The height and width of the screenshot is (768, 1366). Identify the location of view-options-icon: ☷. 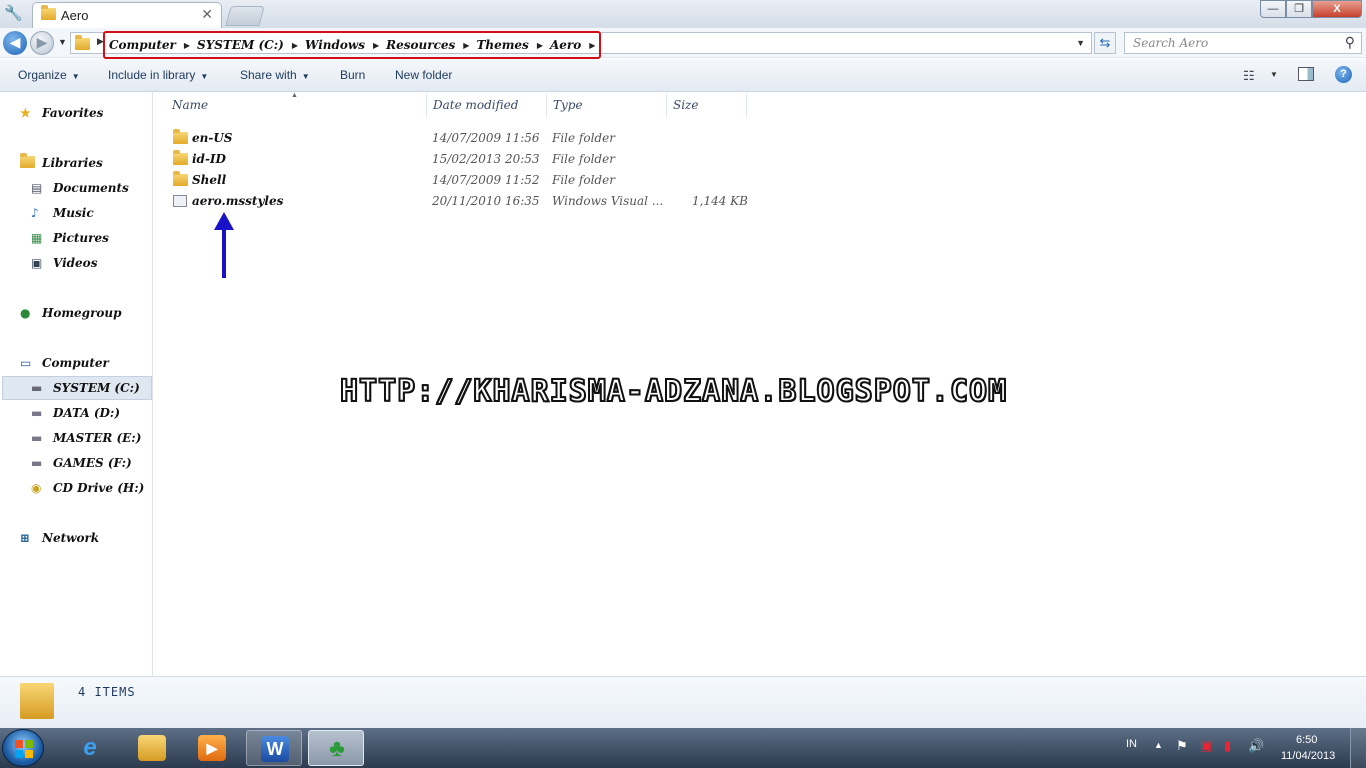
(1249, 76).